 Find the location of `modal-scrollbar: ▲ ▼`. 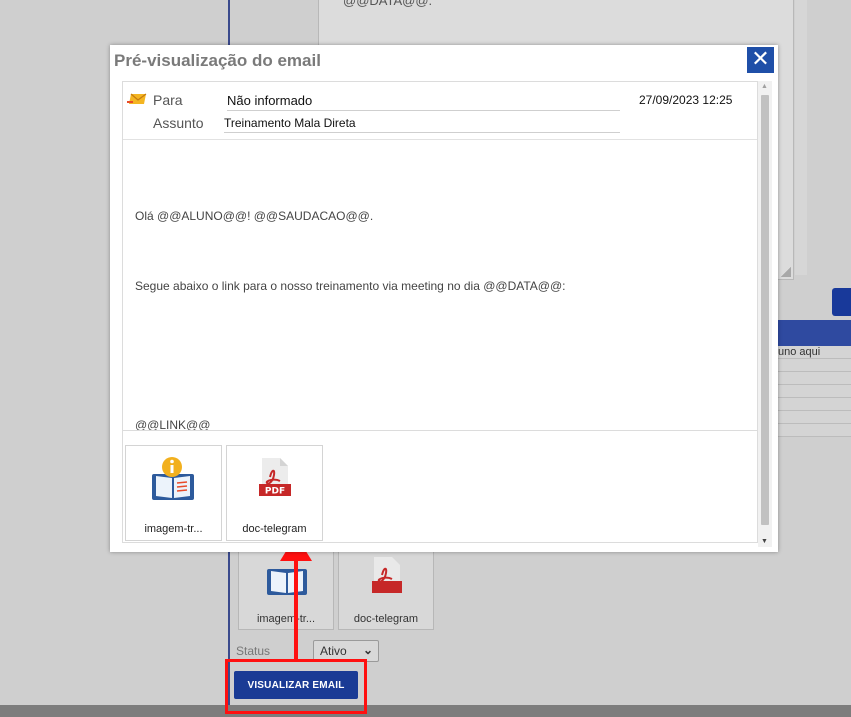

modal-scrollbar: ▲ ▼ is located at coordinates (765, 314).